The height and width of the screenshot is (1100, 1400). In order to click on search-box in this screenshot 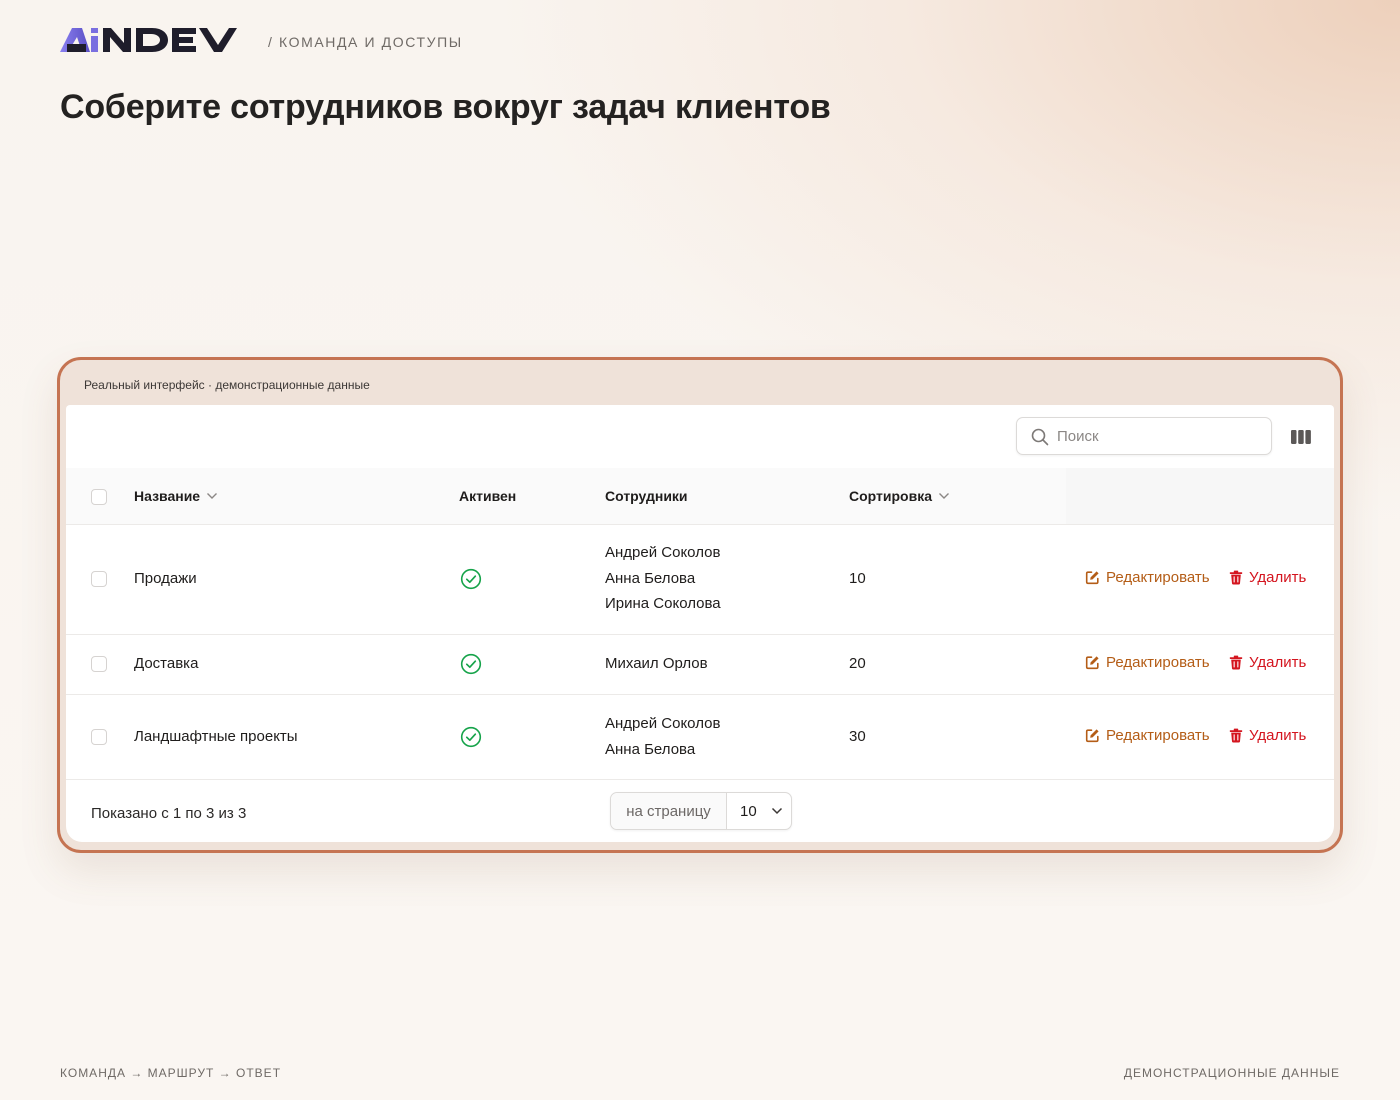, I will do `click(1144, 436)`.